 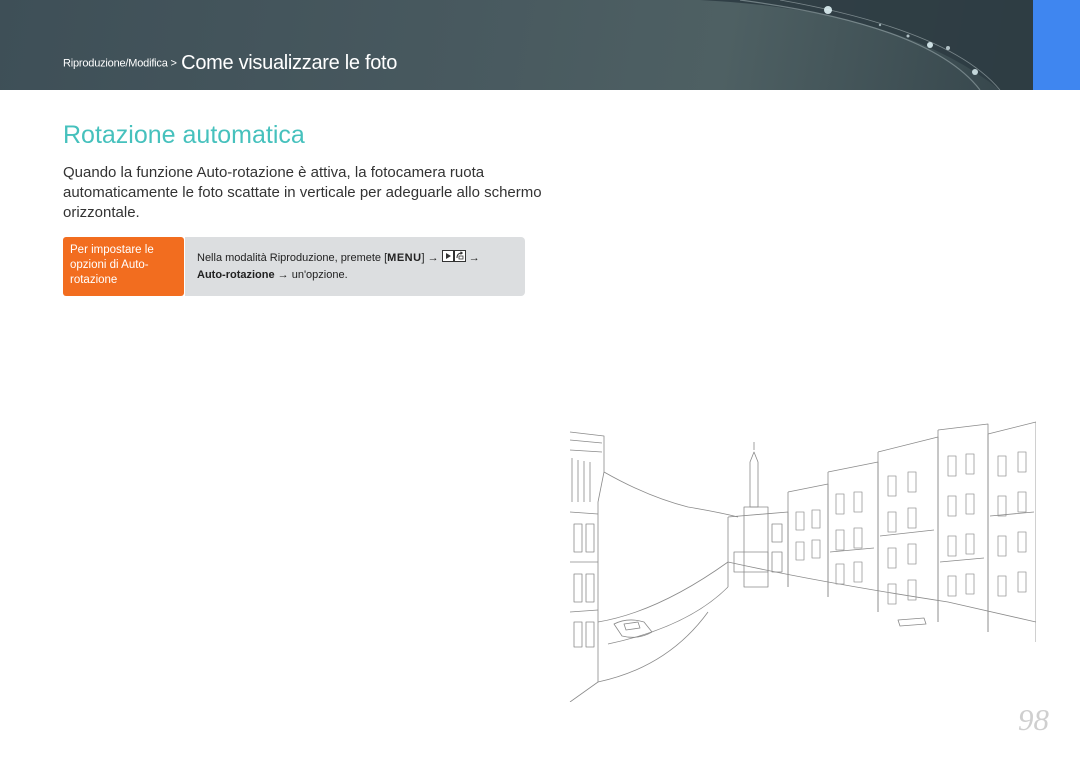 I want to click on step-prefix: Nella modalità Riproduzione, premete [, so click(x=292, y=258).